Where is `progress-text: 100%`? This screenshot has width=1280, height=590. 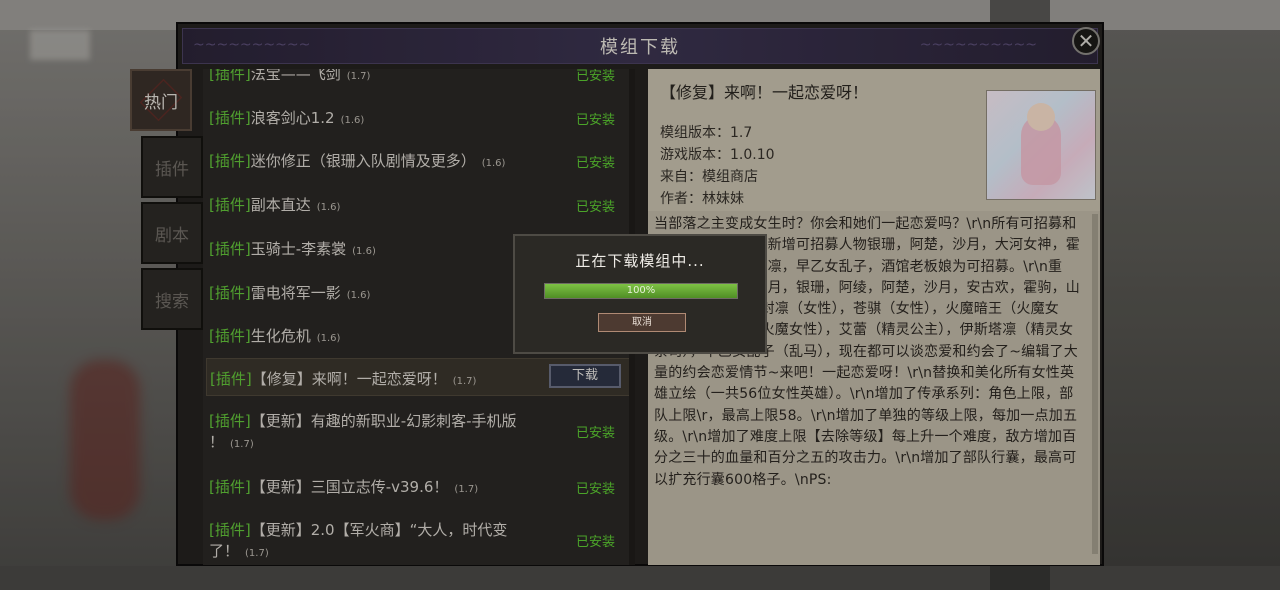 progress-text: 100% is located at coordinates (641, 290).